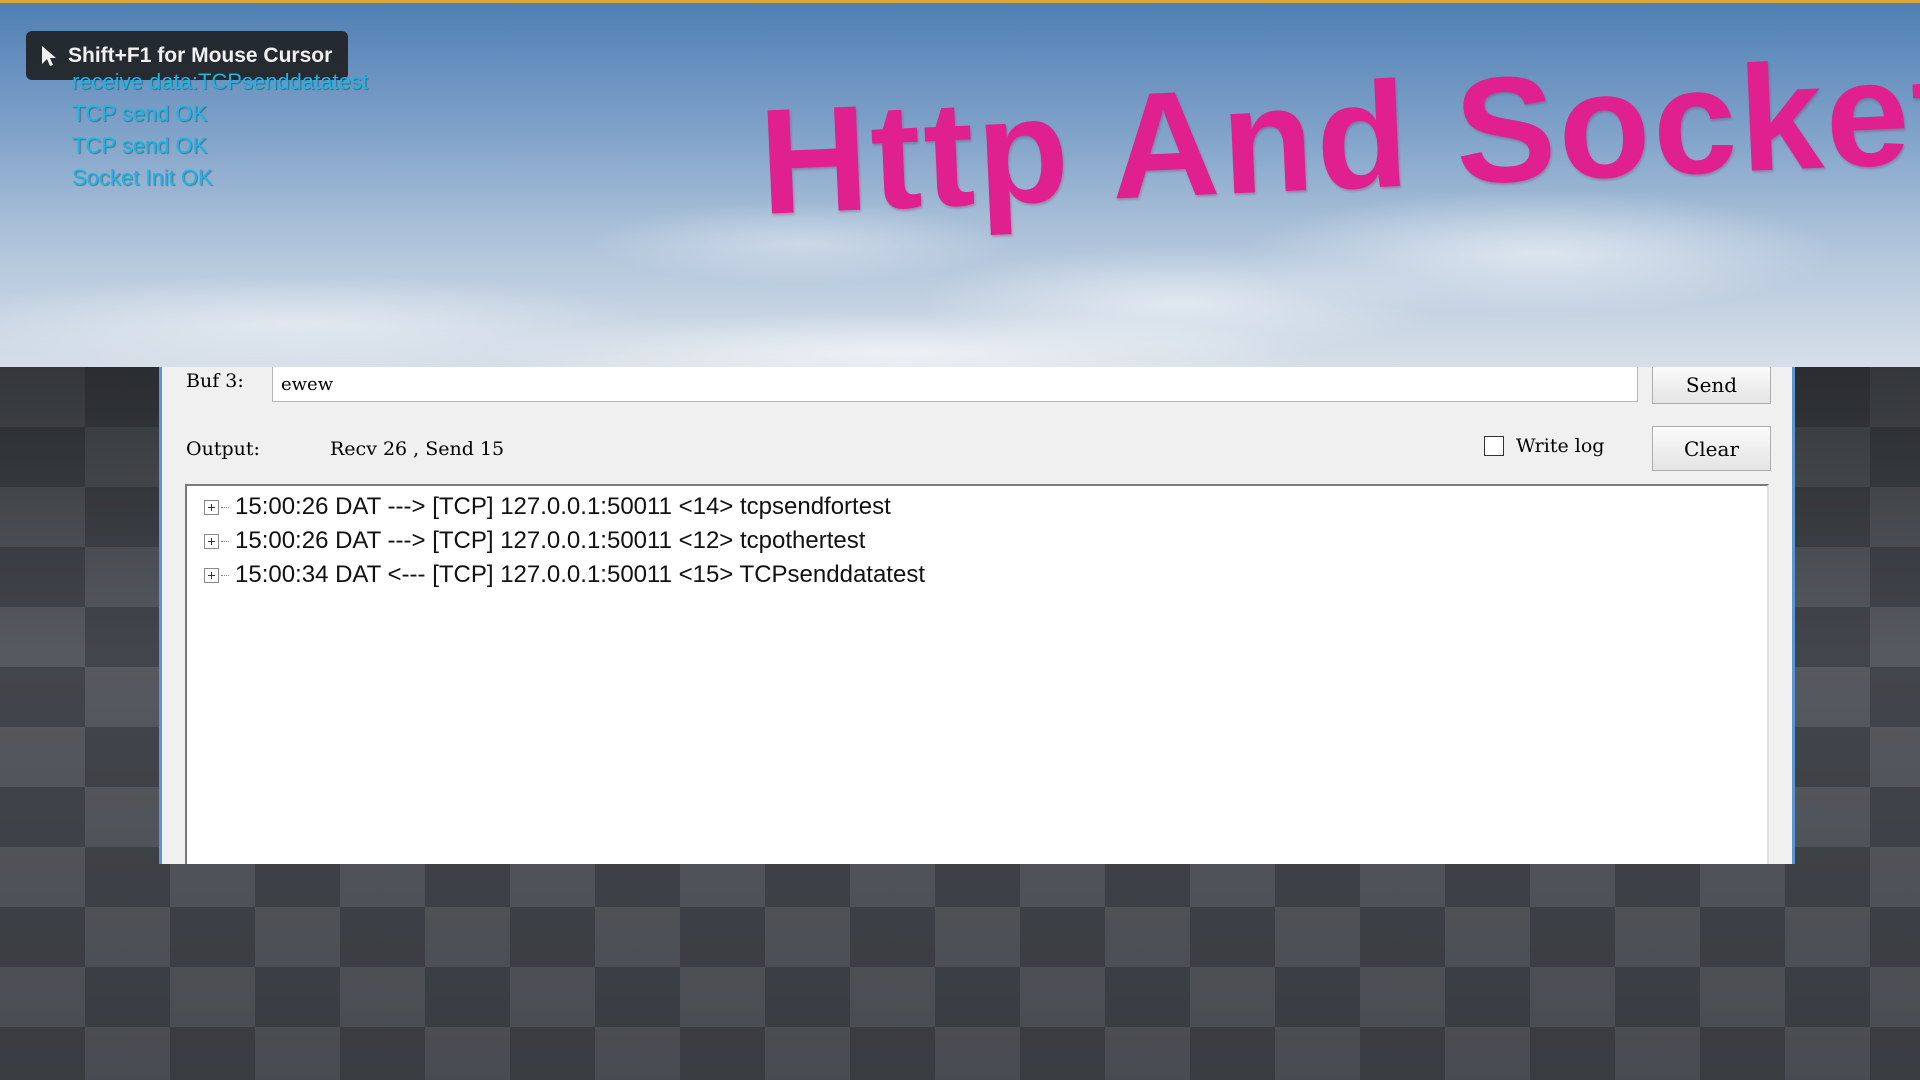 Image resolution: width=1920 pixels, height=1080 pixels. Describe the element at coordinates (417, 449) in the screenshot. I see `traffic-stats: Recv 26 , Send 15` at that location.